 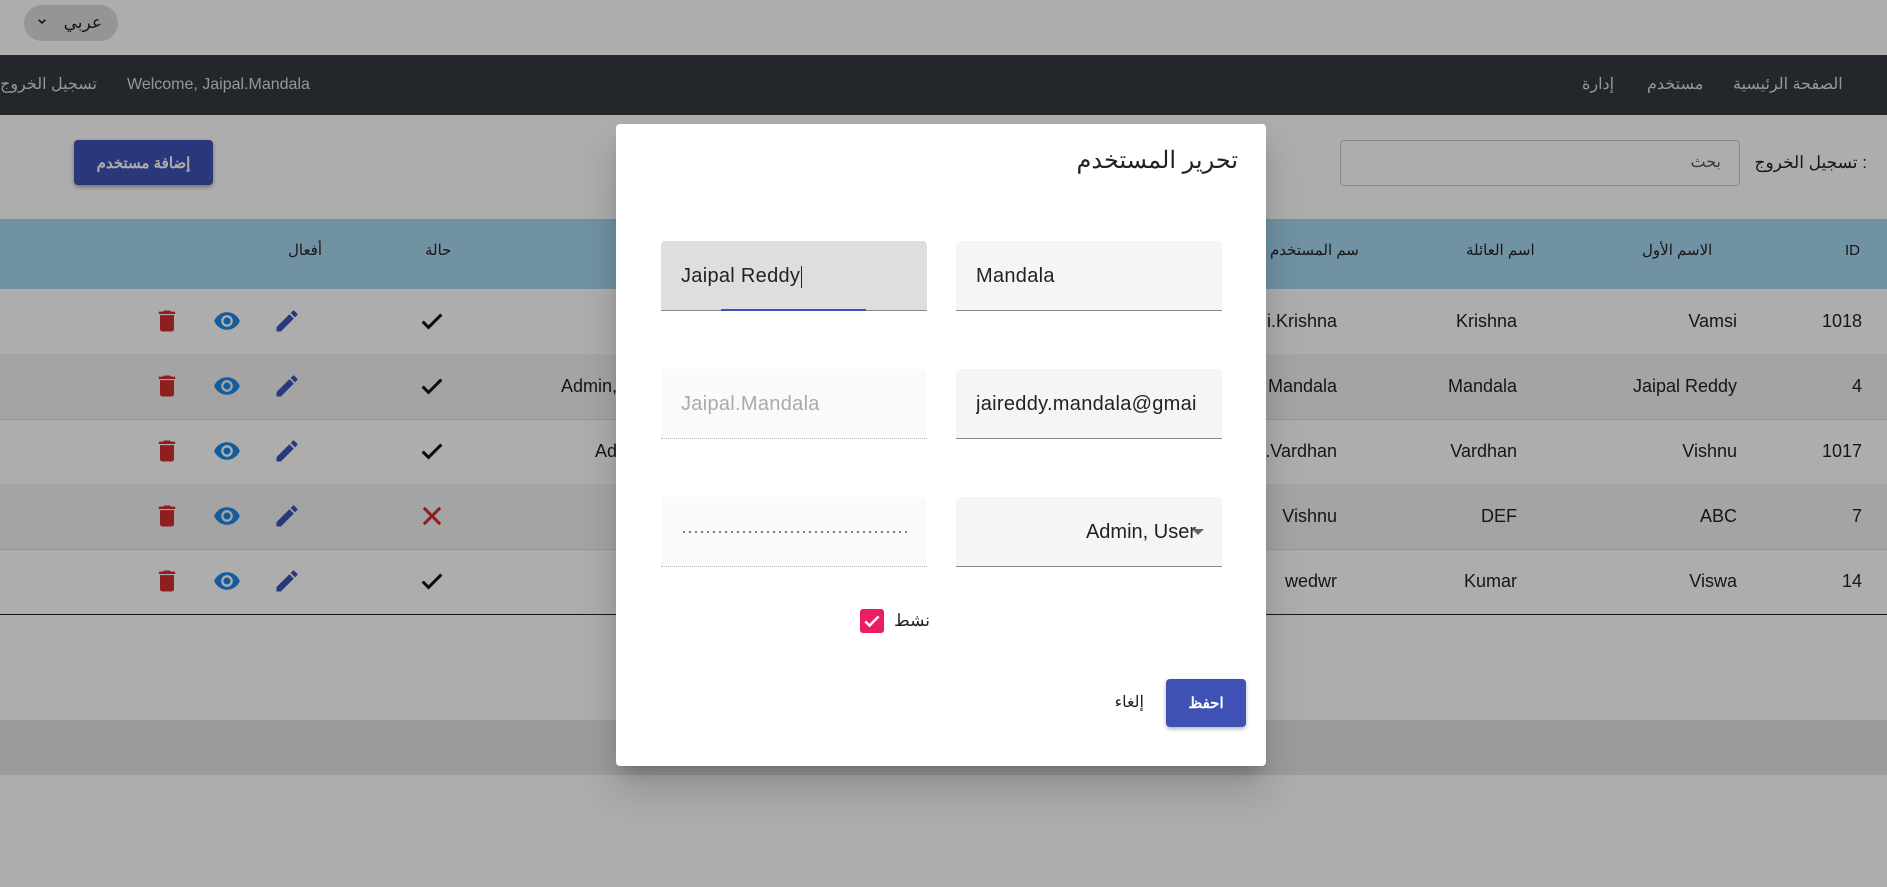 What do you see at coordinates (1157, 160) in the screenshot?
I see `dialog-title: تحرير المستخدم` at bounding box center [1157, 160].